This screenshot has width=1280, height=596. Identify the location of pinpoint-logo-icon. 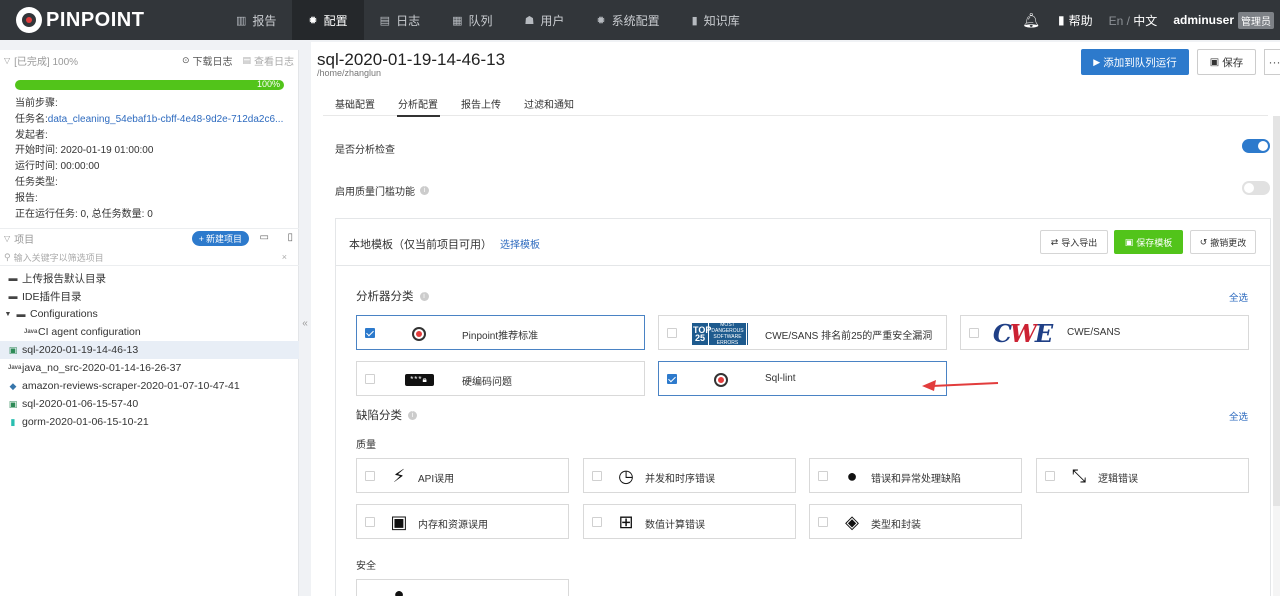
(721, 379).